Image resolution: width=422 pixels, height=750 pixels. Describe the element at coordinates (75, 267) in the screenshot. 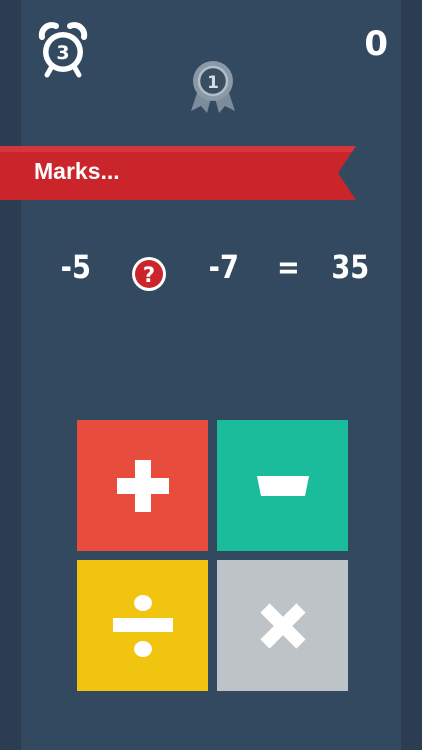

I see `left-operand: -5` at that location.